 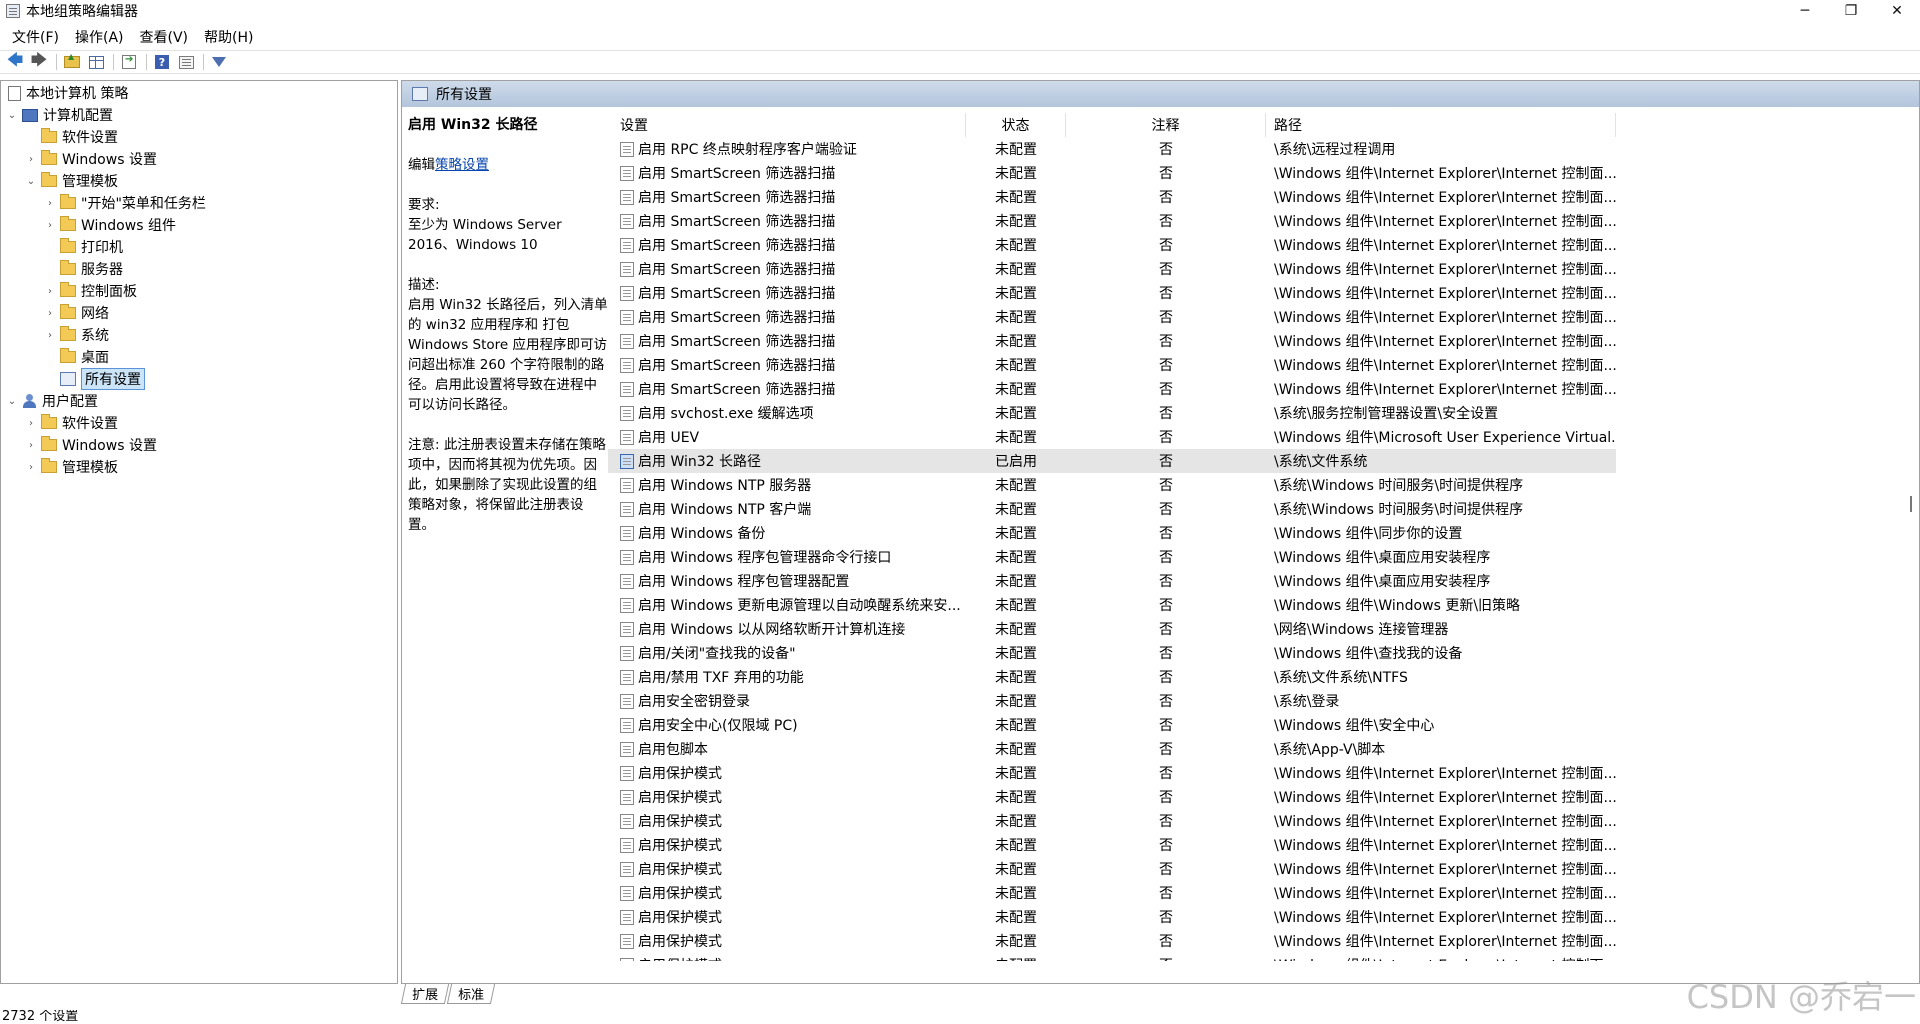 What do you see at coordinates (164, 37) in the screenshot?
I see `menu-view: 查看(V)` at bounding box center [164, 37].